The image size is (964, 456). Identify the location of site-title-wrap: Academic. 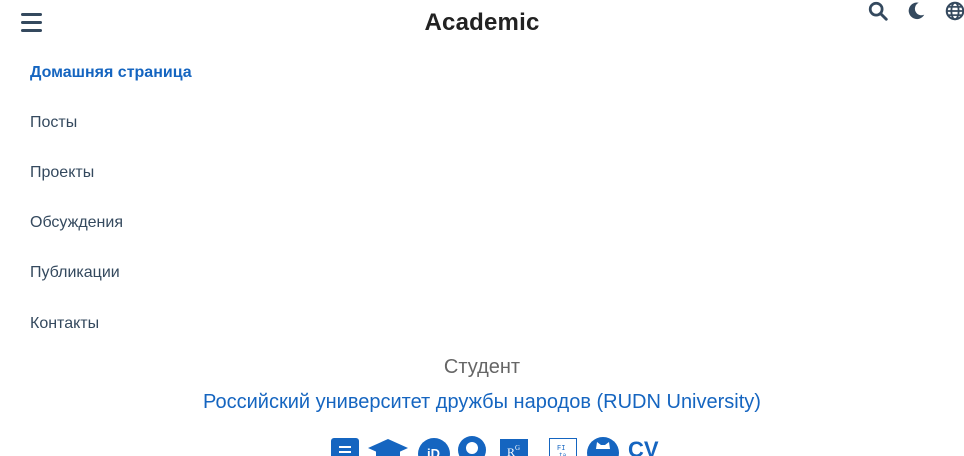
(482, 23).